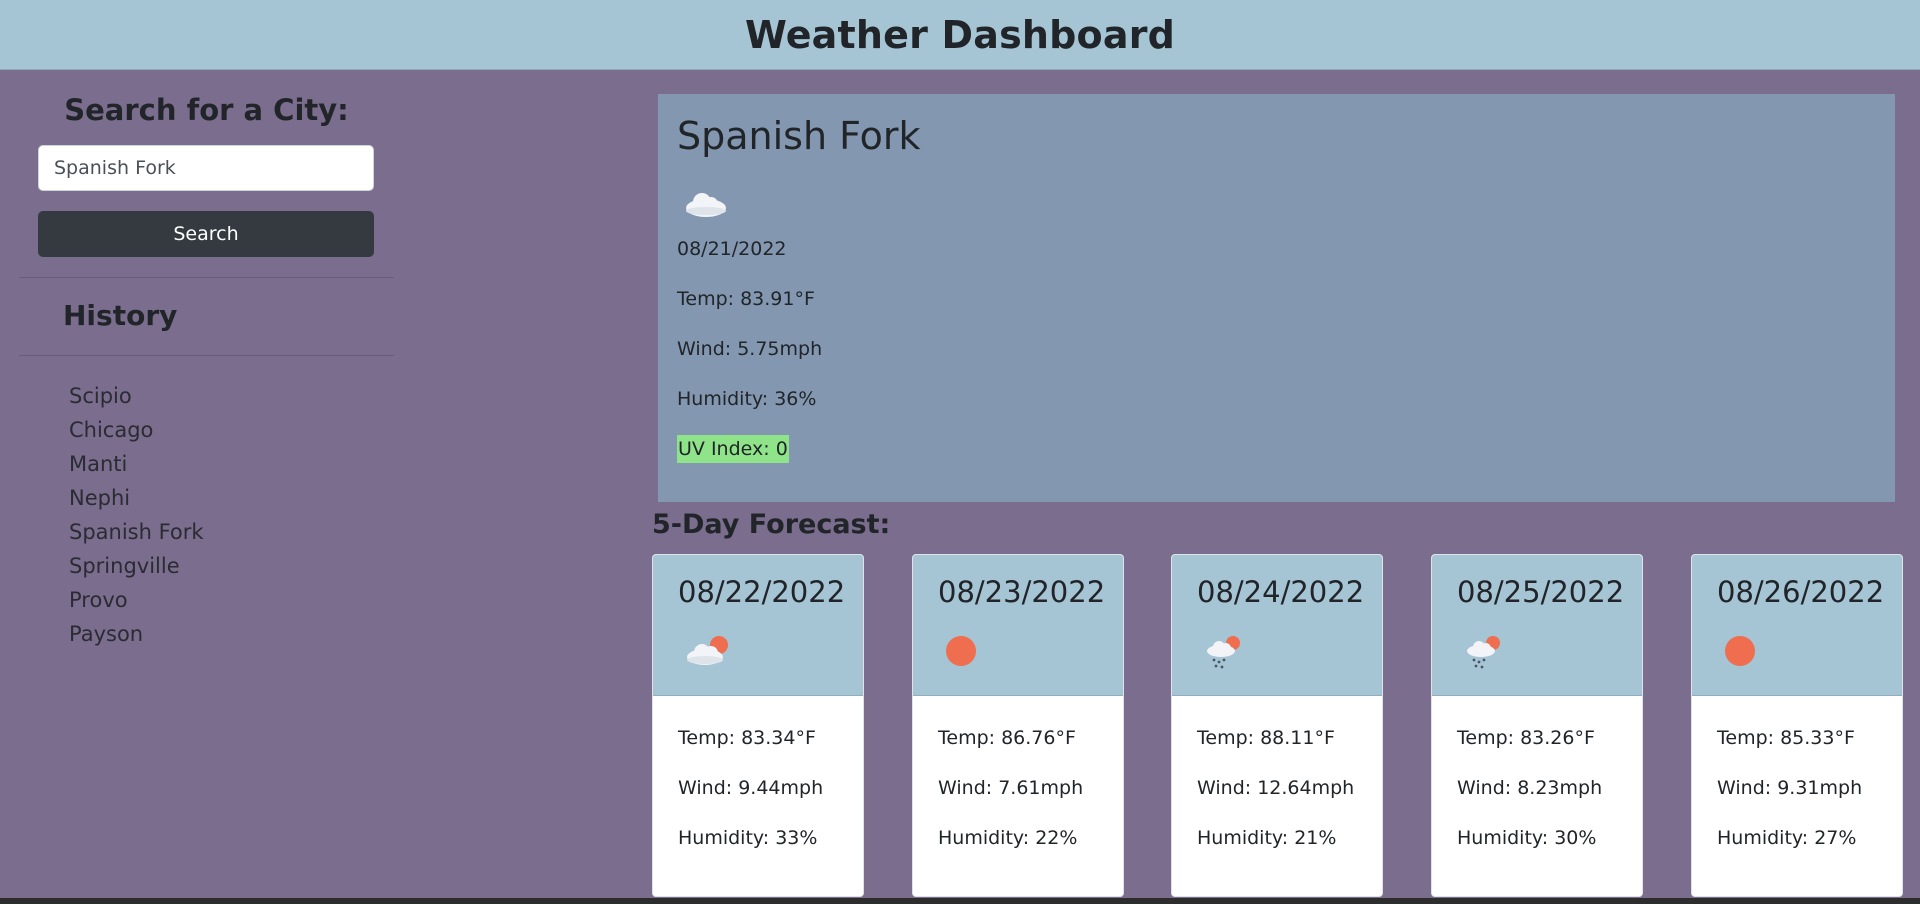 The width and height of the screenshot is (1920, 904). I want to click on current-date: 08/21/2022, so click(732, 249).